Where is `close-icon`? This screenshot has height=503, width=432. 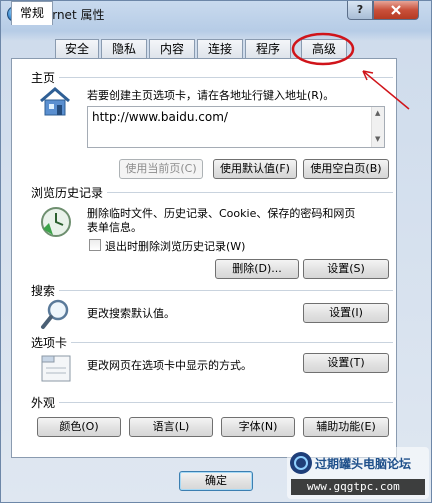 close-icon is located at coordinates (396, 10).